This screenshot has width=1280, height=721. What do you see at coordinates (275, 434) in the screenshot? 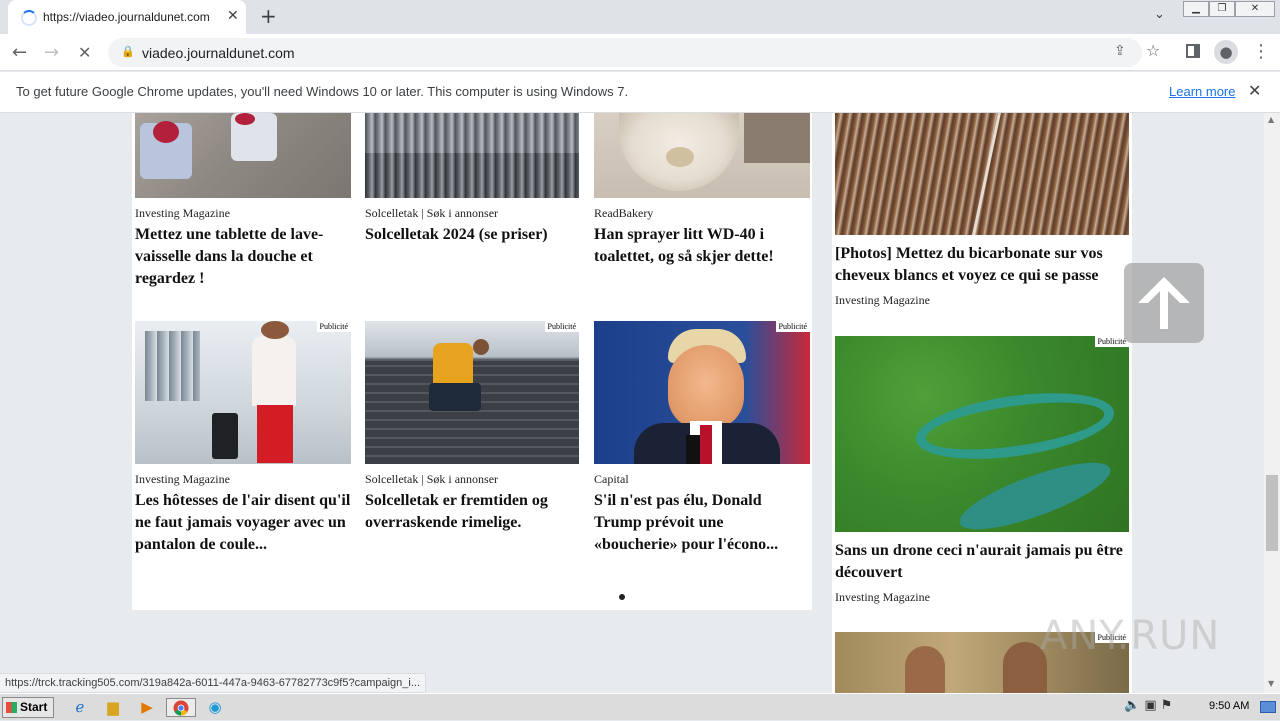
I see `red-pants-shape` at bounding box center [275, 434].